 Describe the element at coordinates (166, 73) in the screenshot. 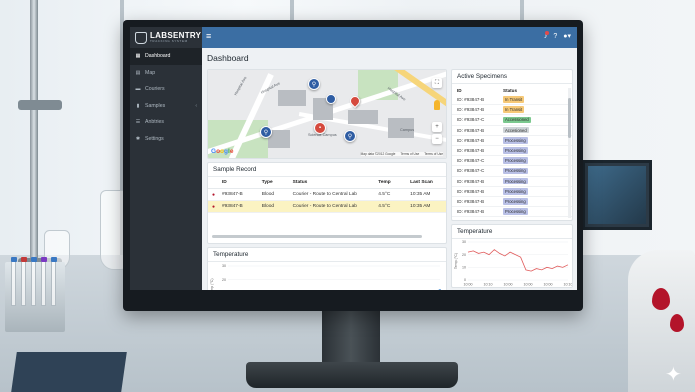

I see `sidebar-item-map: ▤ Map` at that location.